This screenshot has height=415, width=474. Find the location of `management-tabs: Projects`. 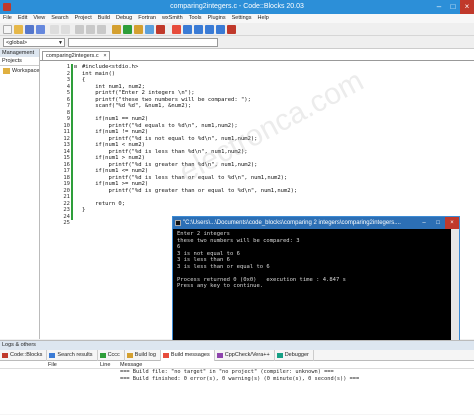

management-tabs: Projects is located at coordinates (19, 61).